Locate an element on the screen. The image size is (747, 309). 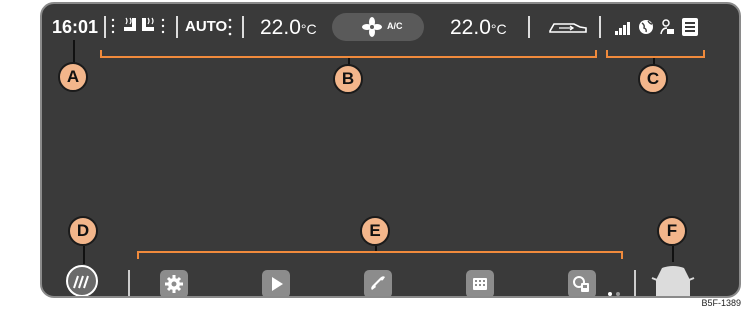
ac-label: A/C is located at coordinates (395, 26).